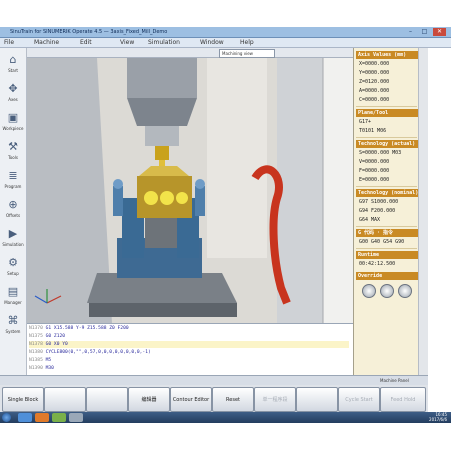 This screenshot has height=451, width=451. I want to click on axis-value-x: X=0000.000, so click(374, 64).